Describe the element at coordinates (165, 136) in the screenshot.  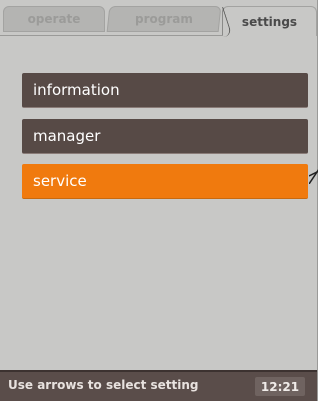
I see `menu-item-manager: manager` at that location.